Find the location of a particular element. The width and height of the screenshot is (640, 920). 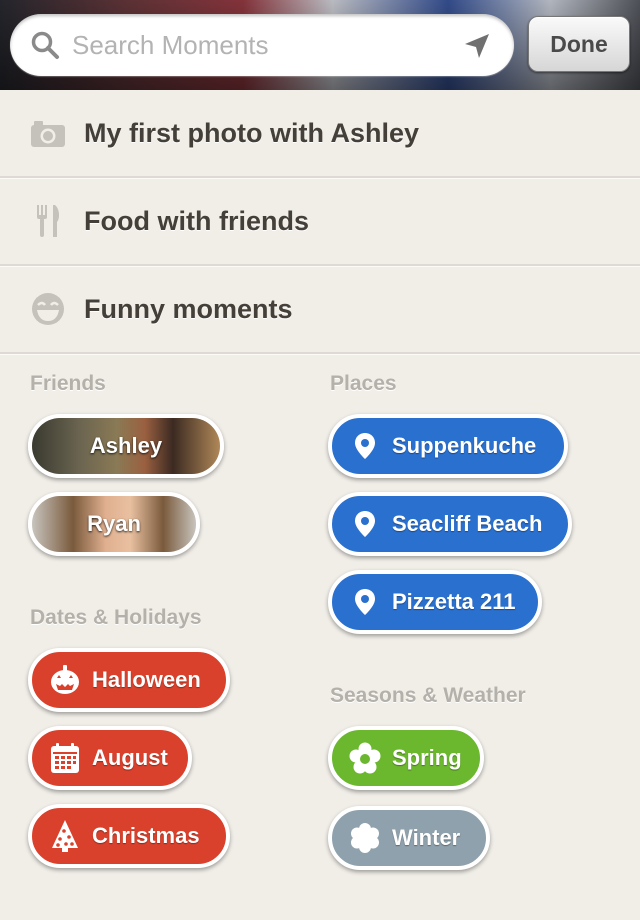

date-tag-halloween: Halloween is located at coordinates (129, 680).